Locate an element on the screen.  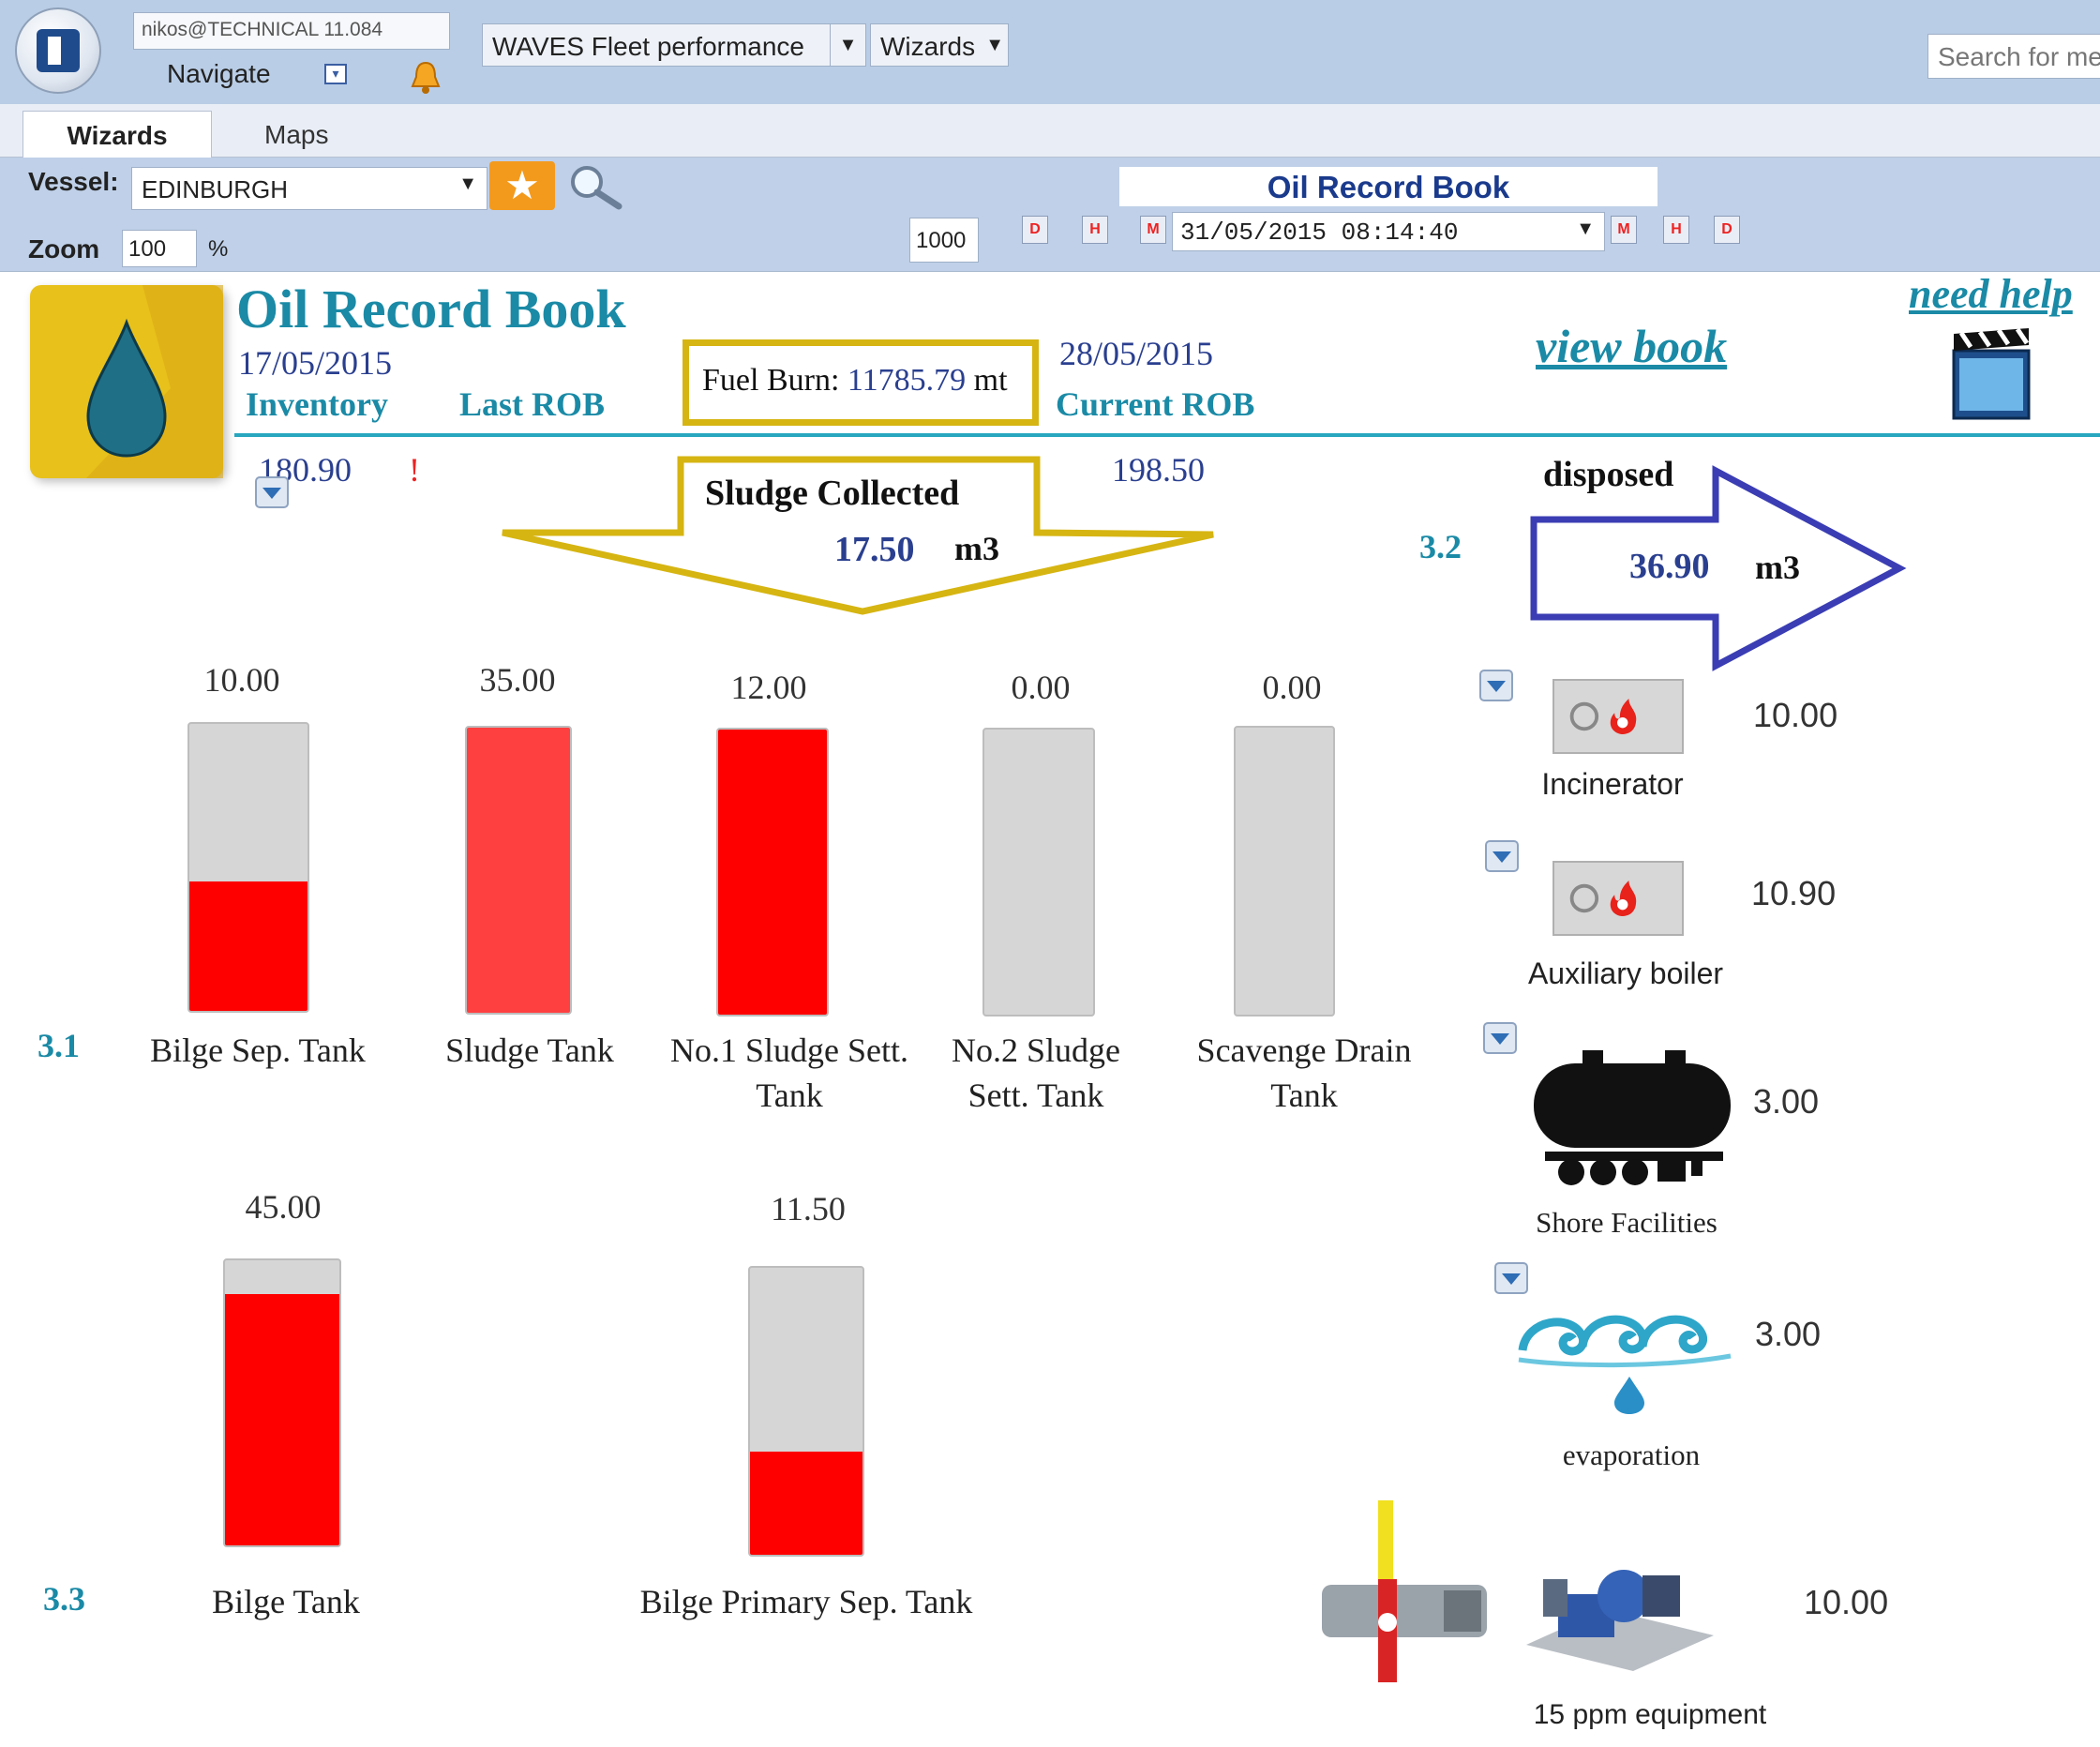
evaporation-icon is located at coordinates (1625, 1358).